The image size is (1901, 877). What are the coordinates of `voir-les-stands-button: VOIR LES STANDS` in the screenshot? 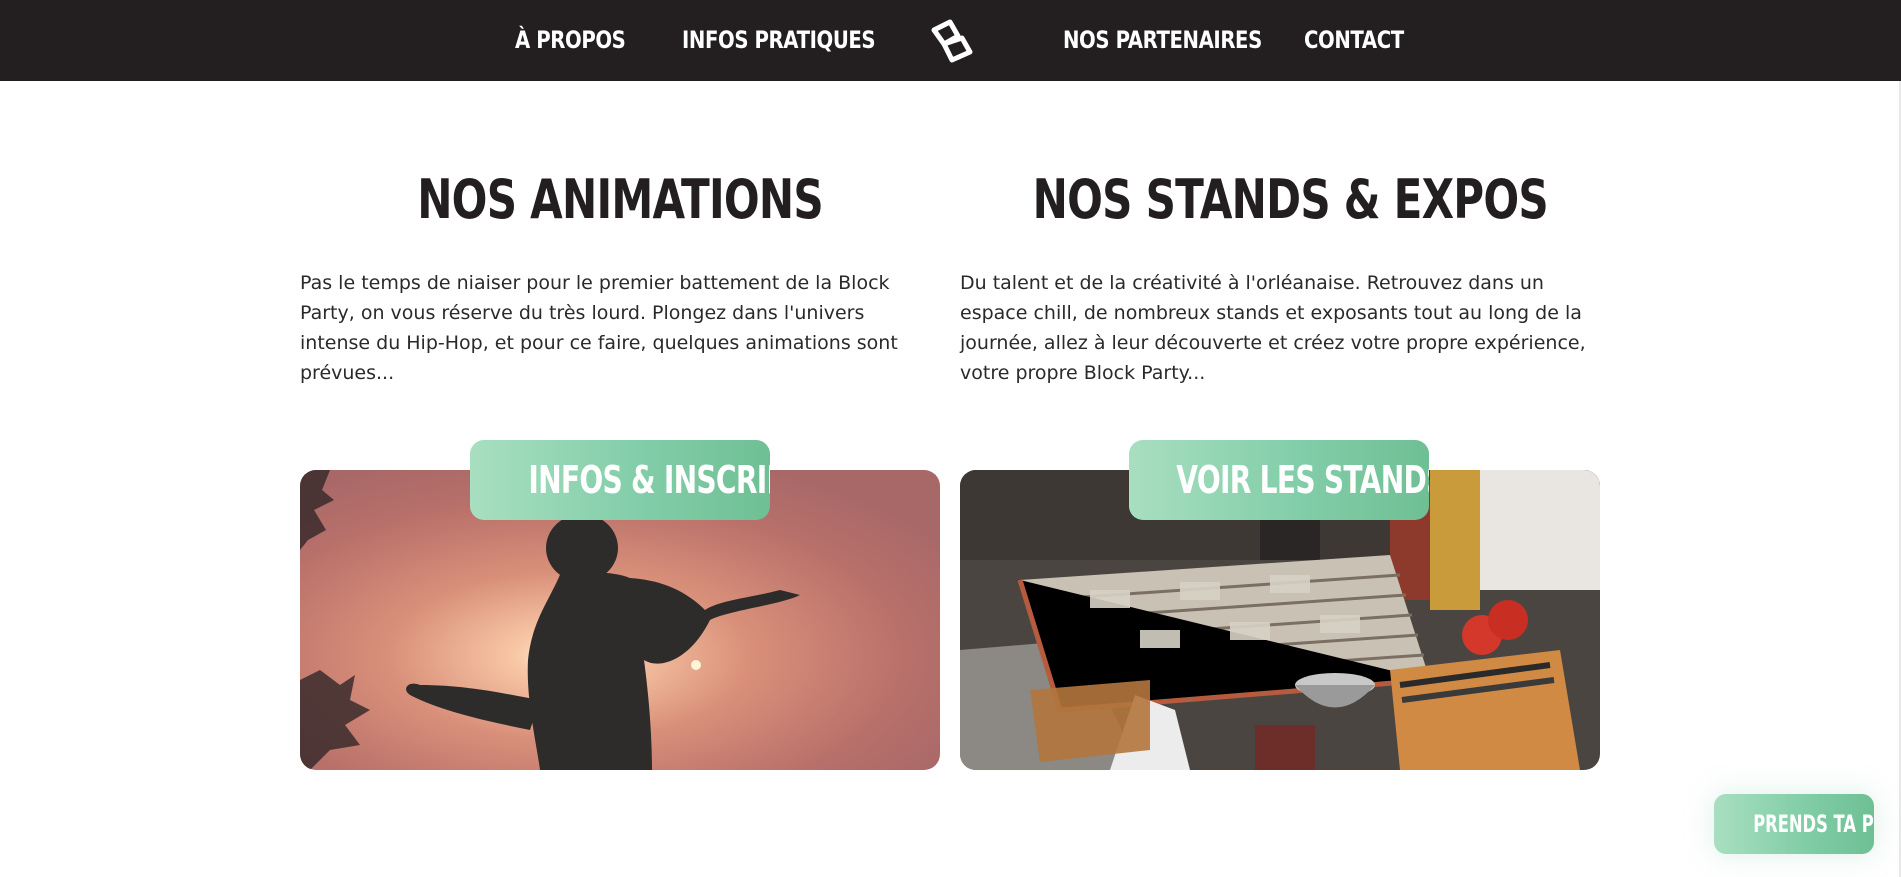 It's located at (1279, 480).